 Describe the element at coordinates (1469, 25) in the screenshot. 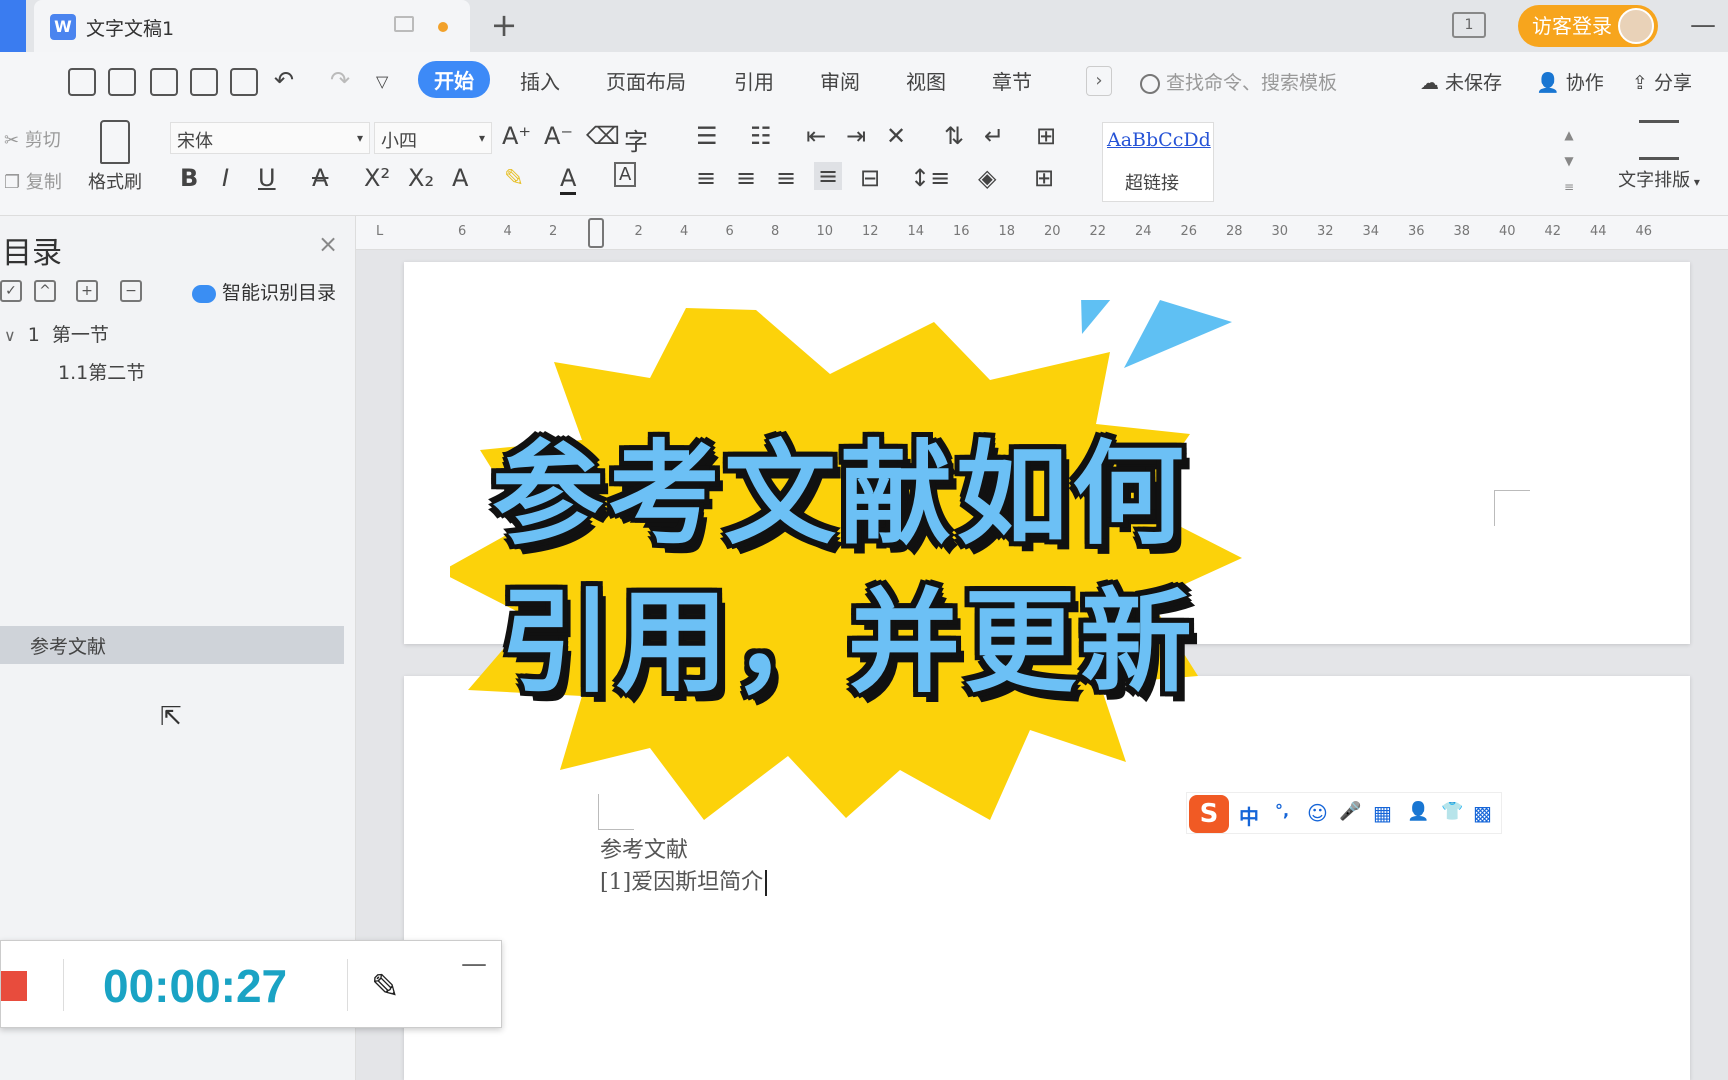

I see `window-count-icon: 1` at that location.